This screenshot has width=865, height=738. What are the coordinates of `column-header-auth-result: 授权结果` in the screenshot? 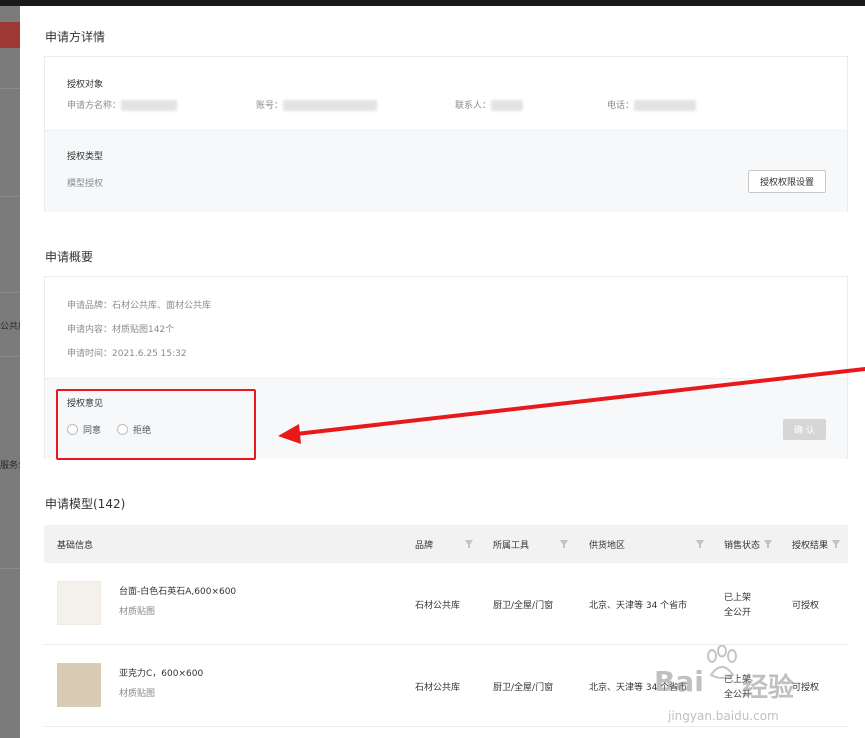 It's located at (810, 546).